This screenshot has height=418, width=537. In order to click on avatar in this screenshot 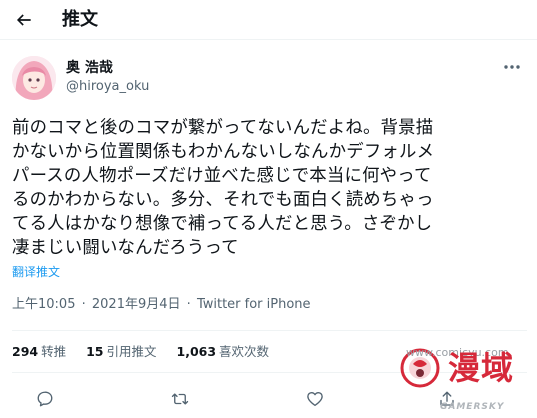, I will do `click(34, 78)`.